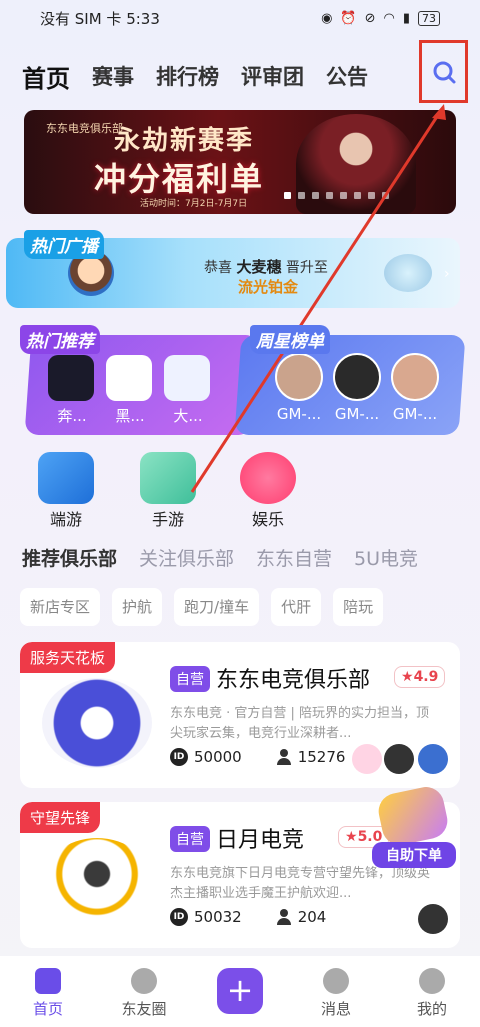 Image resolution: width=480 pixels, height=1027 pixels. I want to click on tab-notice: 公告, so click(347, 76).